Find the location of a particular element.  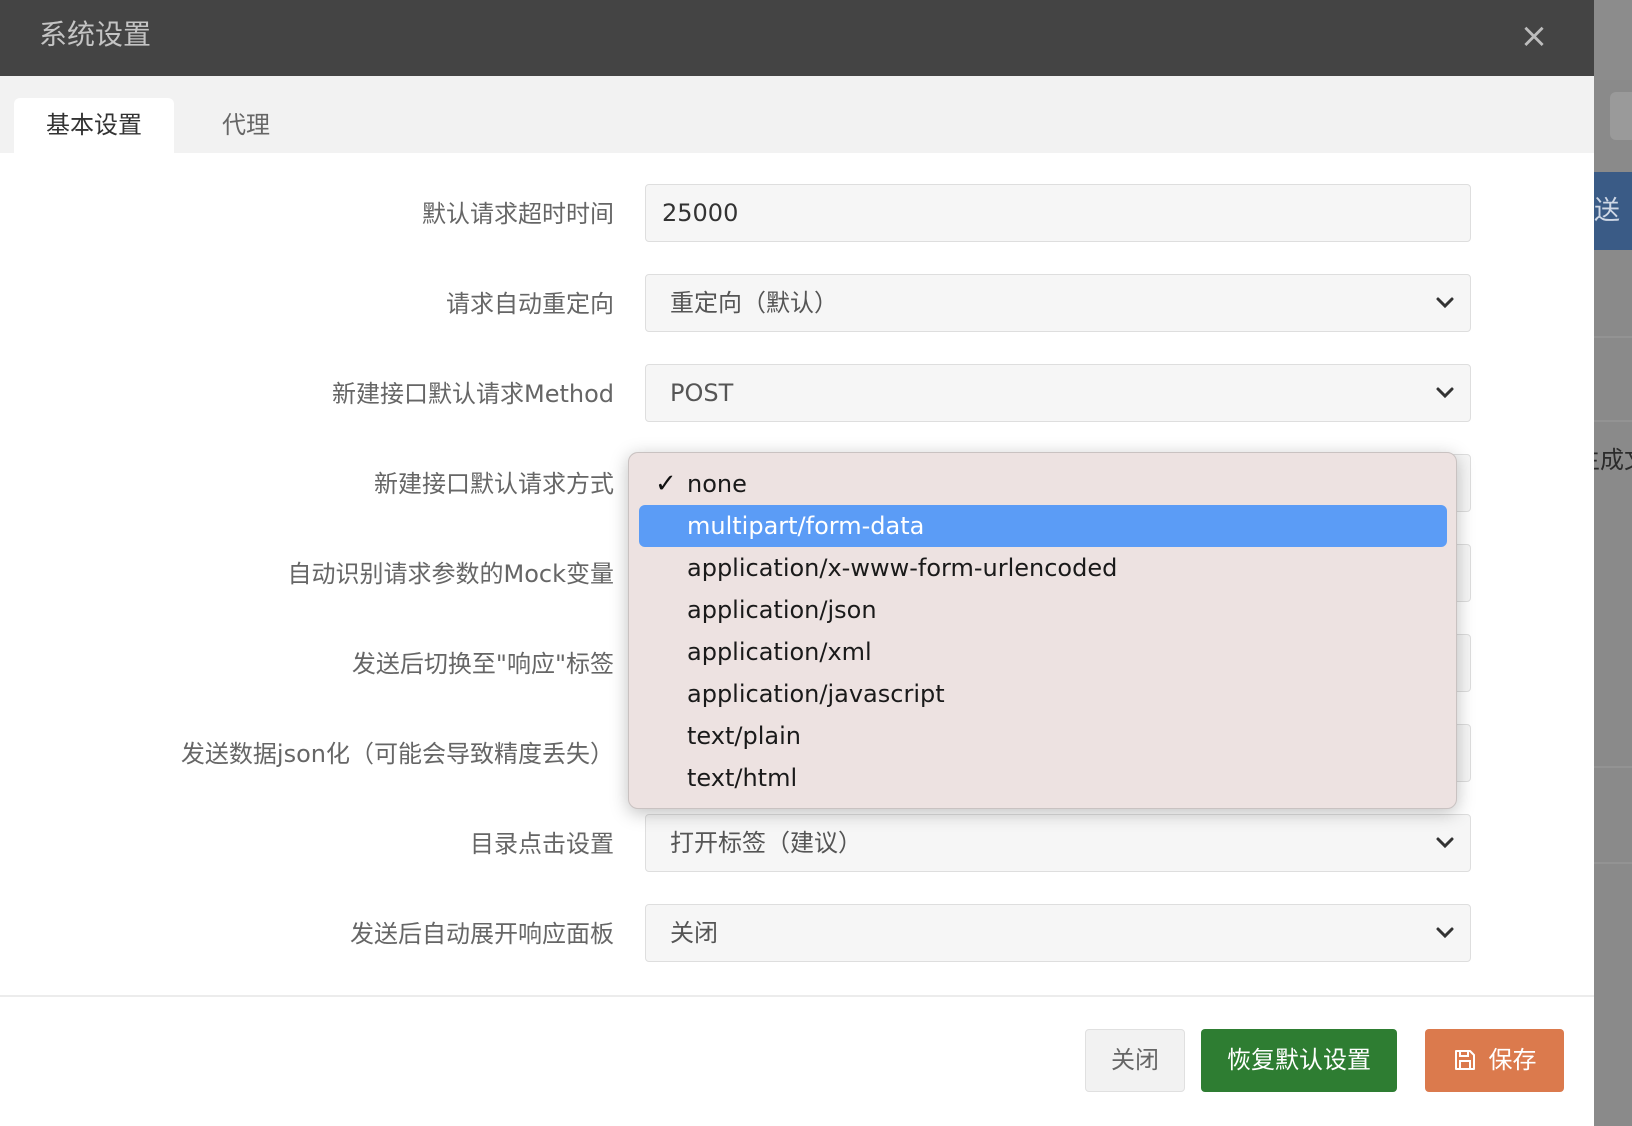

dropdown-option-multipart: multipart/form-data is located at coordinates (1043, 526).